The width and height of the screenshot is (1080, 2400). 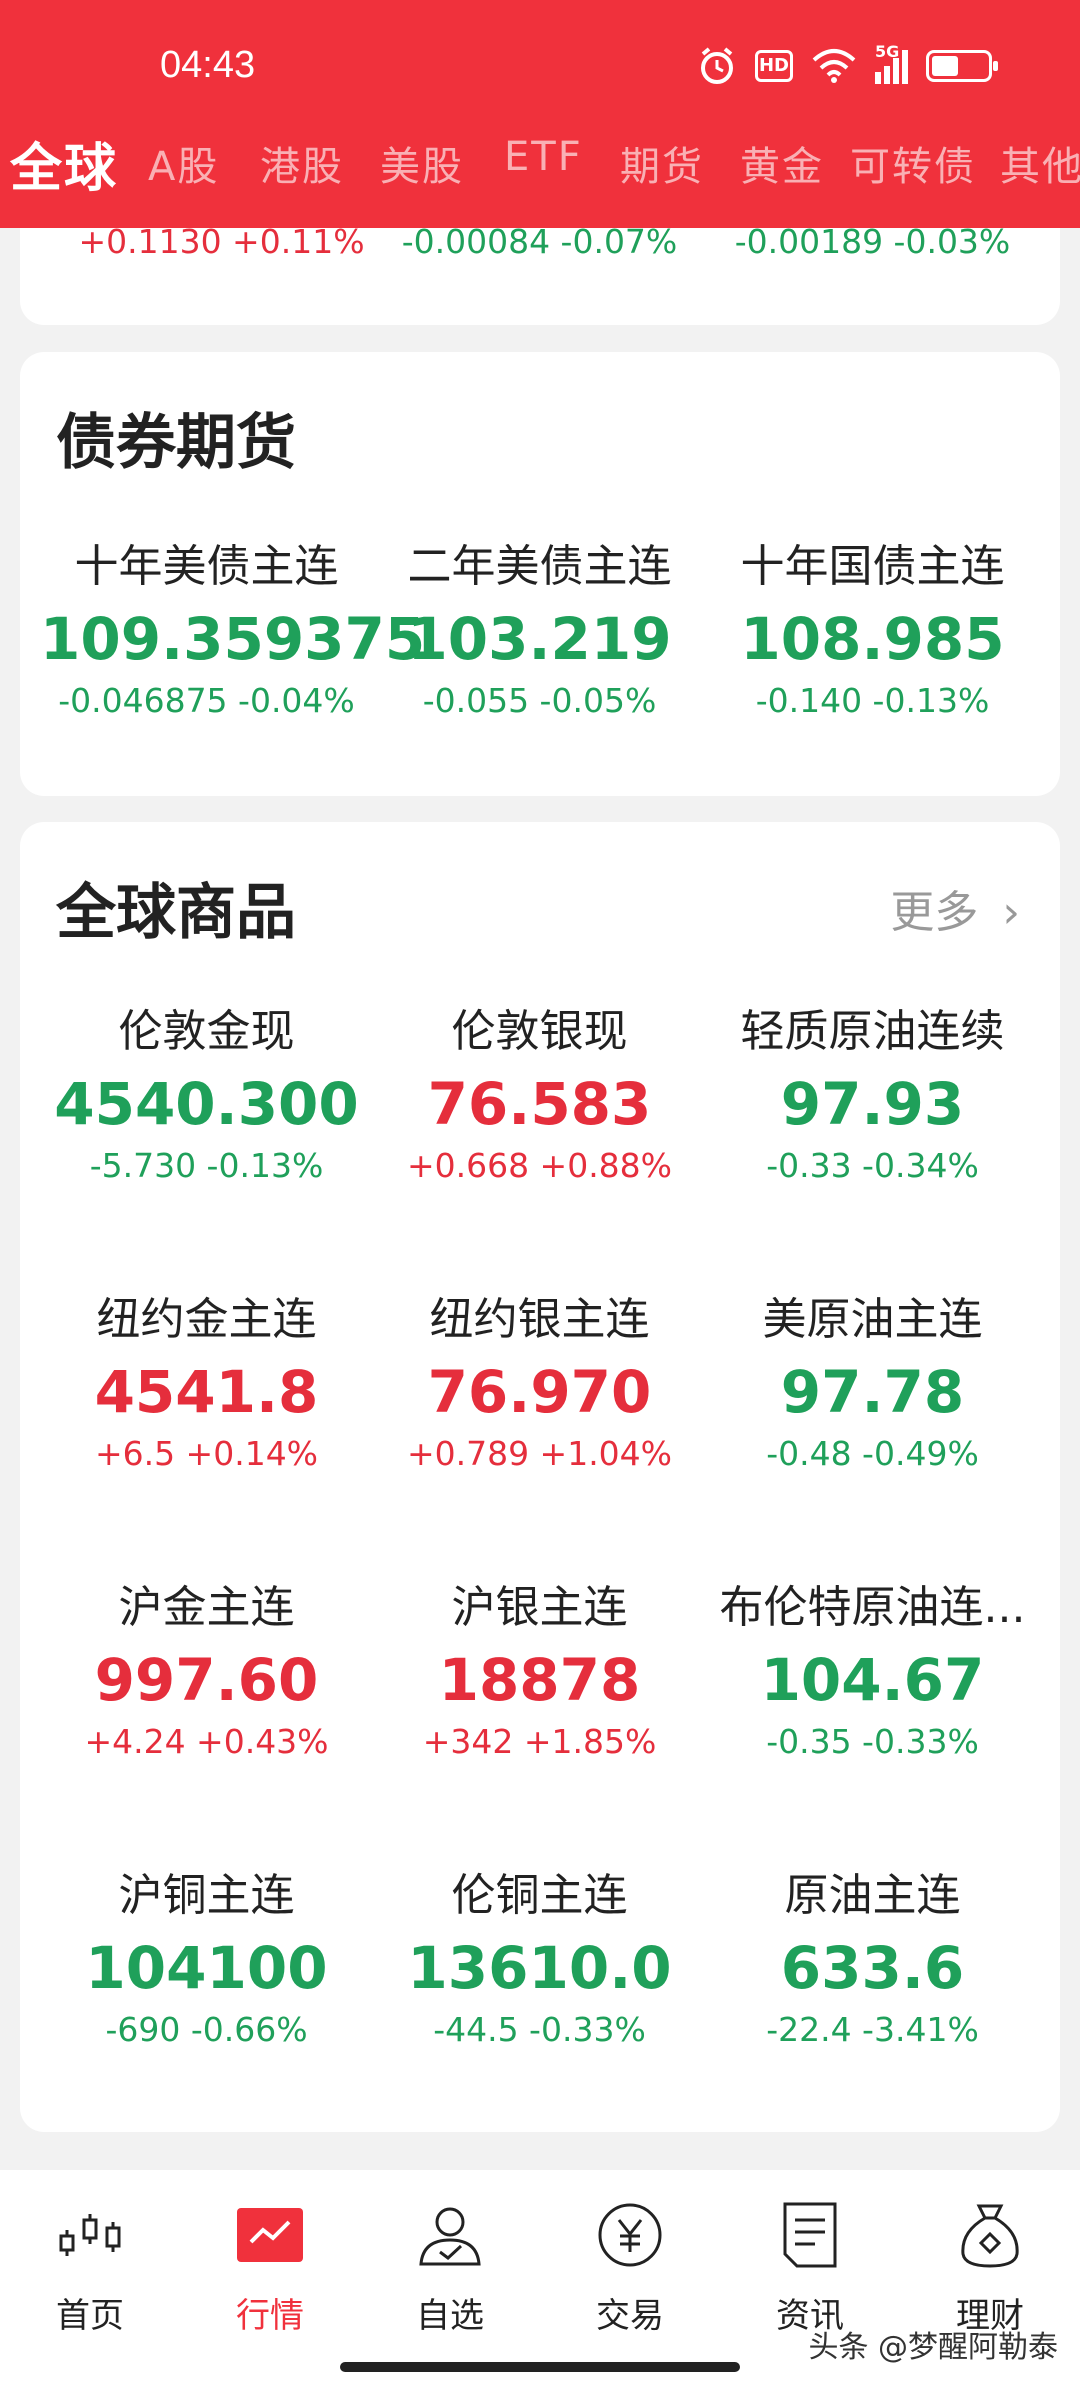 What do you see at coordinates (206, 1165) in the screenshot?
I see `instrument-change: -5.730 -0.13%` at bounding box center [206, 1165].